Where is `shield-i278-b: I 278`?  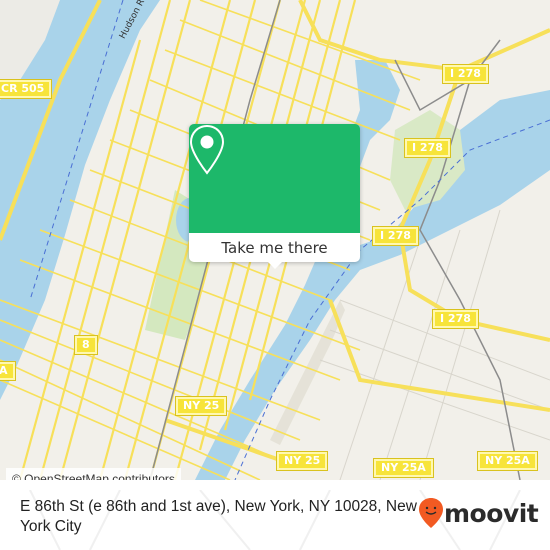
shield-i278-b: I 278 is located at coordinates (427, 148).